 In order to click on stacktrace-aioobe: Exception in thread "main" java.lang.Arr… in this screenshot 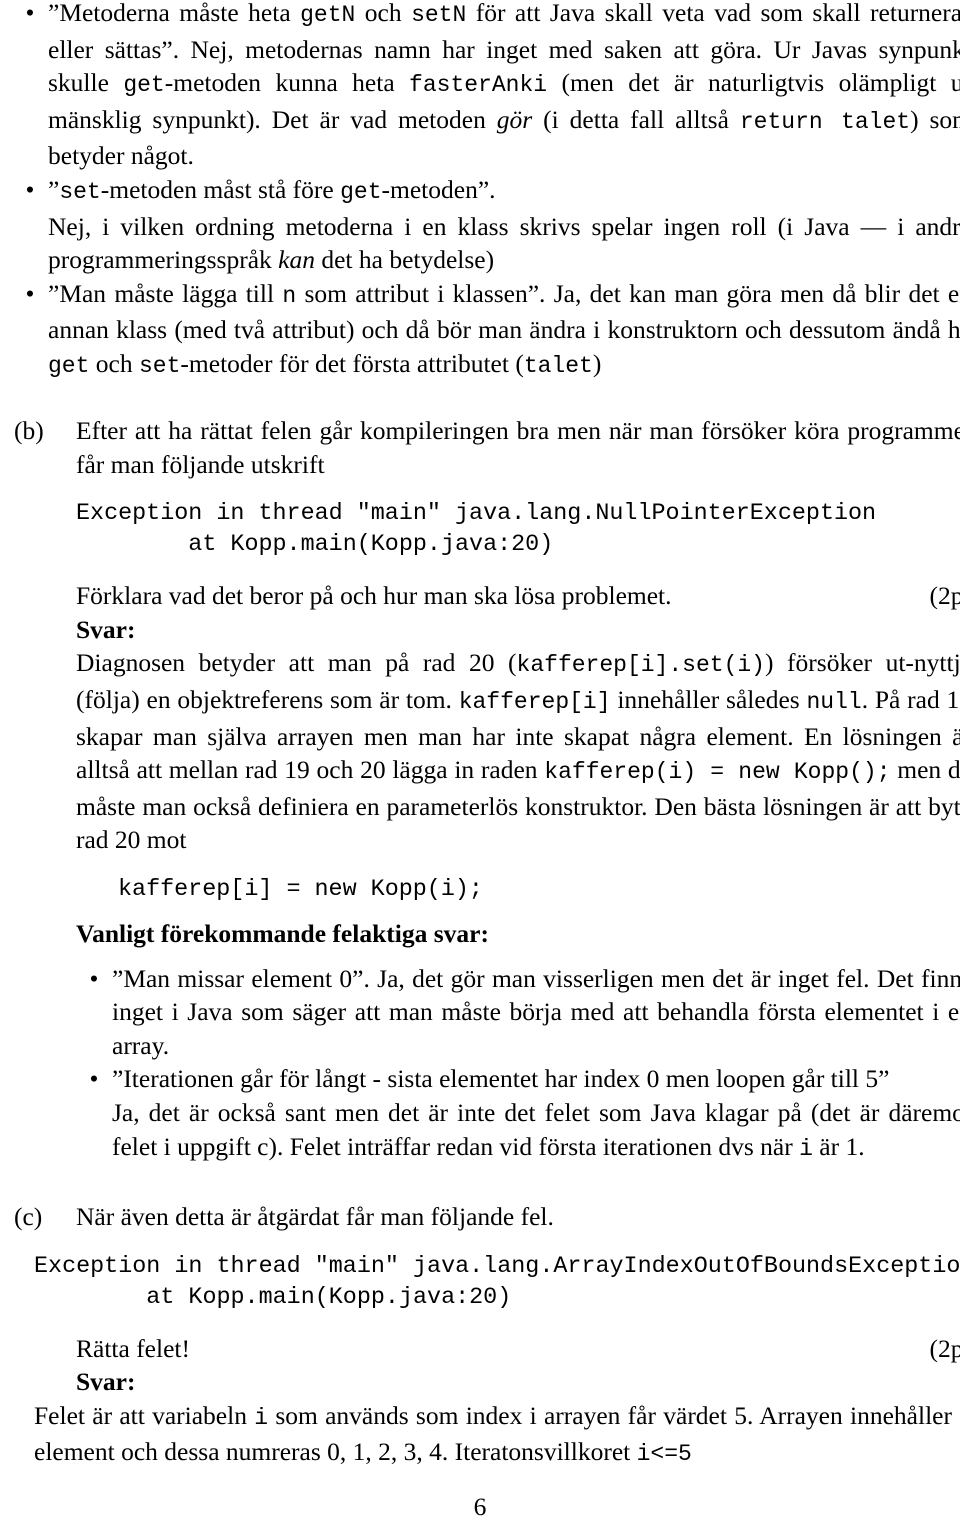, I will do `click(497, 1282)`.